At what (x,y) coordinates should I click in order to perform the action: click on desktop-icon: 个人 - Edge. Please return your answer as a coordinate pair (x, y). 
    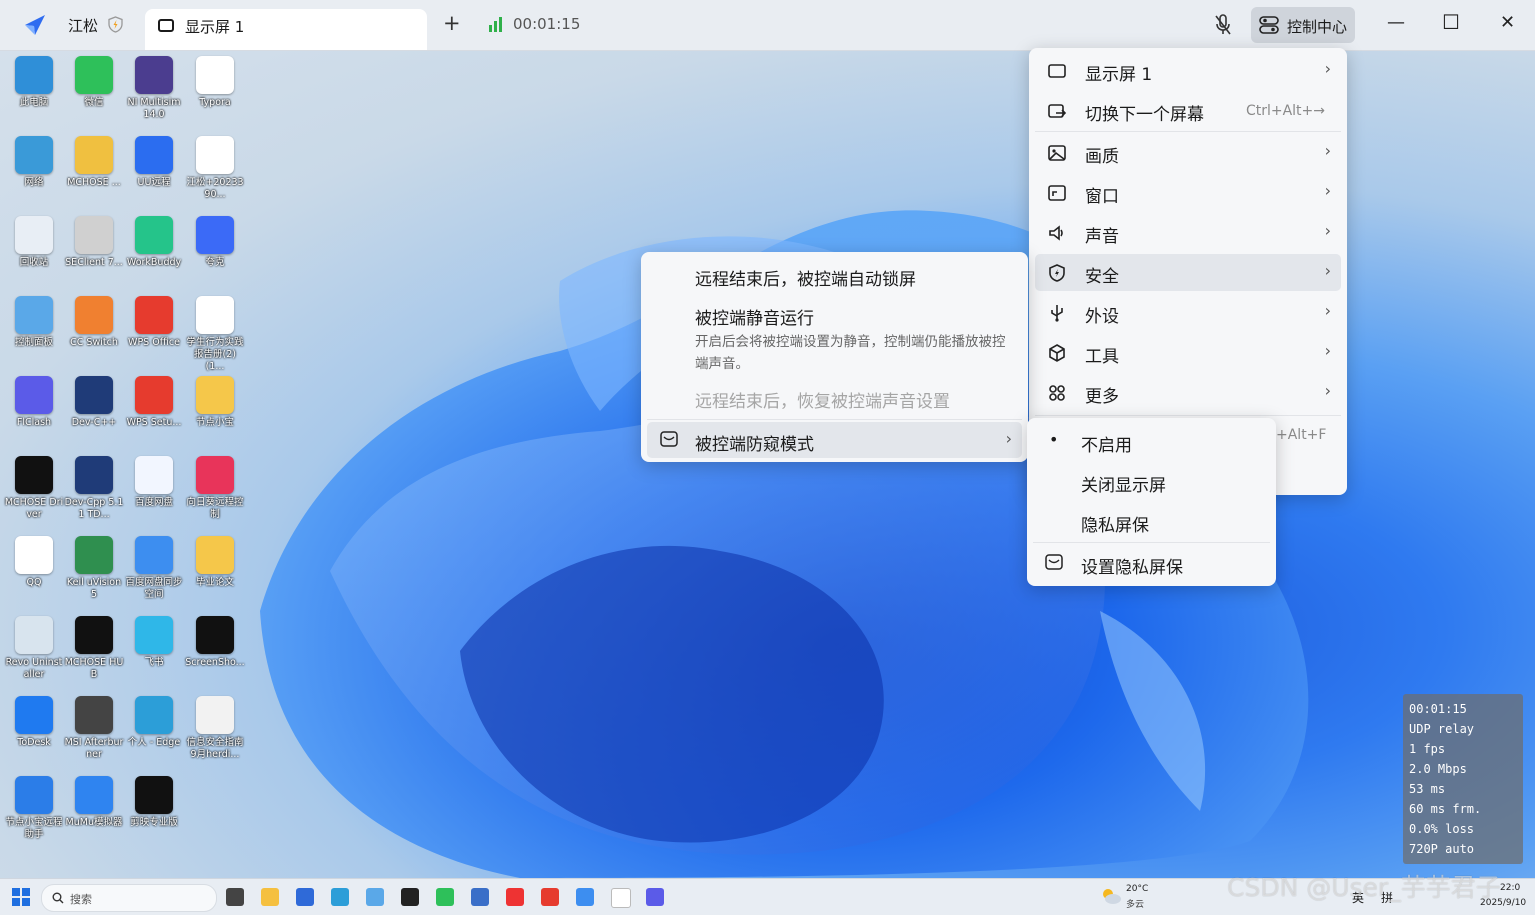
    Looking at the image, I should click on (154, 722).